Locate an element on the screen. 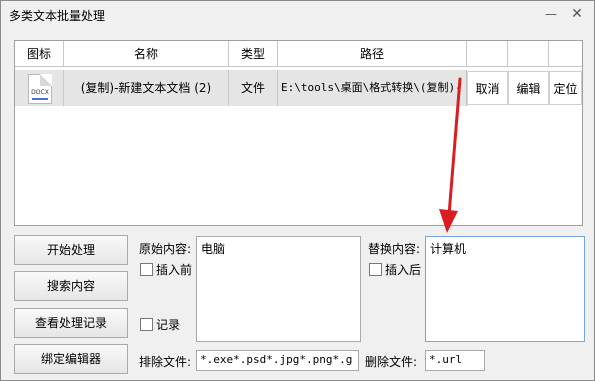 Image resolution: width=595 pixels, height=381 pixels. document-fold-icon is located at coordinates (46, 80).